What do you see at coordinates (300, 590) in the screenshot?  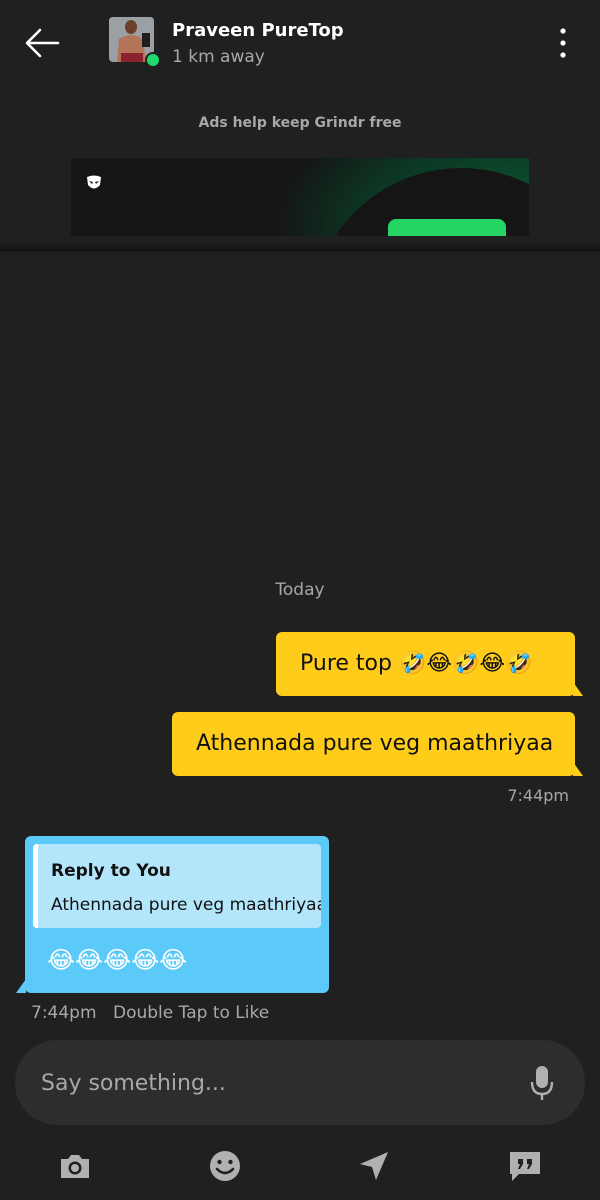 I see `date-separator: Today` at bounding box center [300, 590].